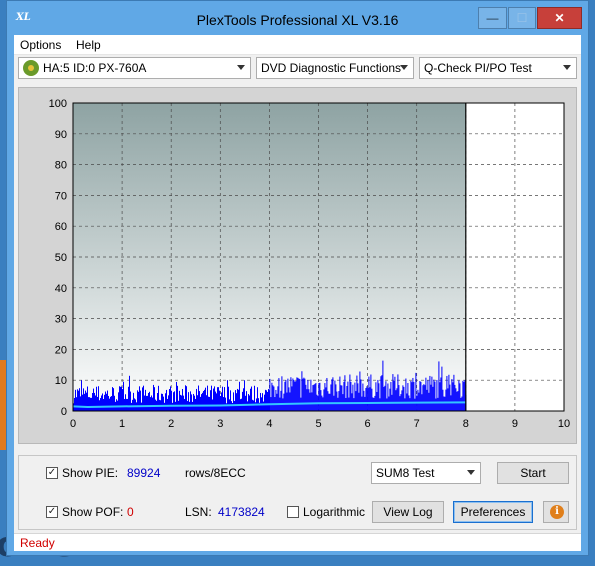  I want to click on view-log-button: View Log, so click(408, 512).